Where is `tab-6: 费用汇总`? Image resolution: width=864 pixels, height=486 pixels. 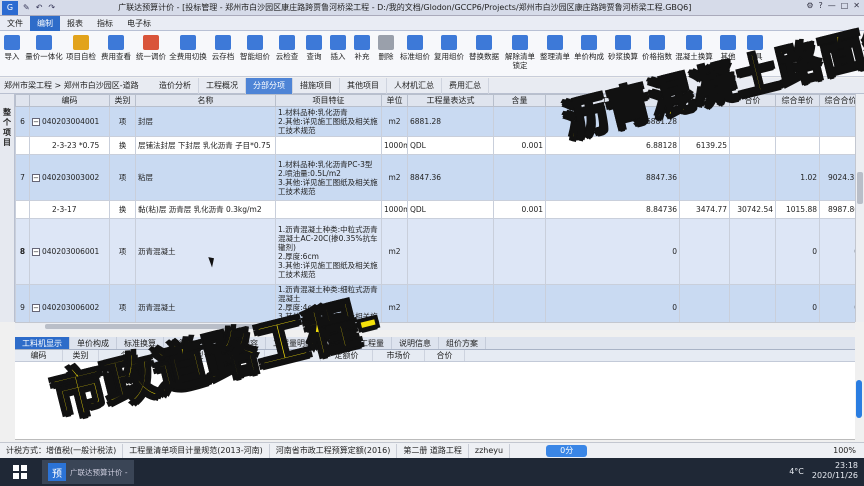
tab-6: 费用汇总 is located at coordinates (465, 85).